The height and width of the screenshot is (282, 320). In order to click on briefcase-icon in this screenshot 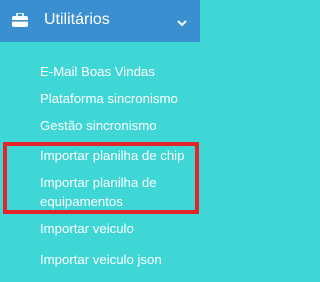, I will do `click(20, 19)`.